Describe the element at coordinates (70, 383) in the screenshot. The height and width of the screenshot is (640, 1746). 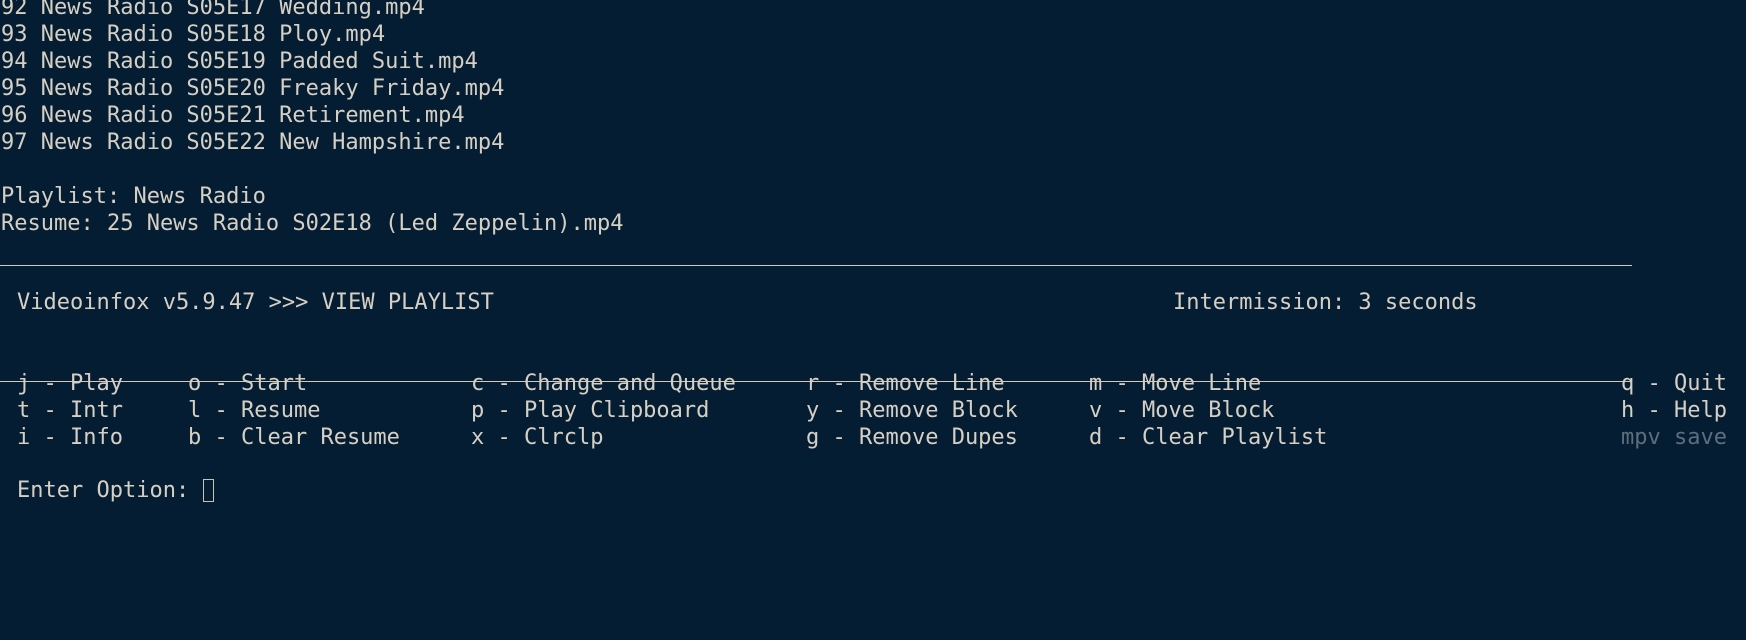
I see `menu-option-play: j - Play` at that location.